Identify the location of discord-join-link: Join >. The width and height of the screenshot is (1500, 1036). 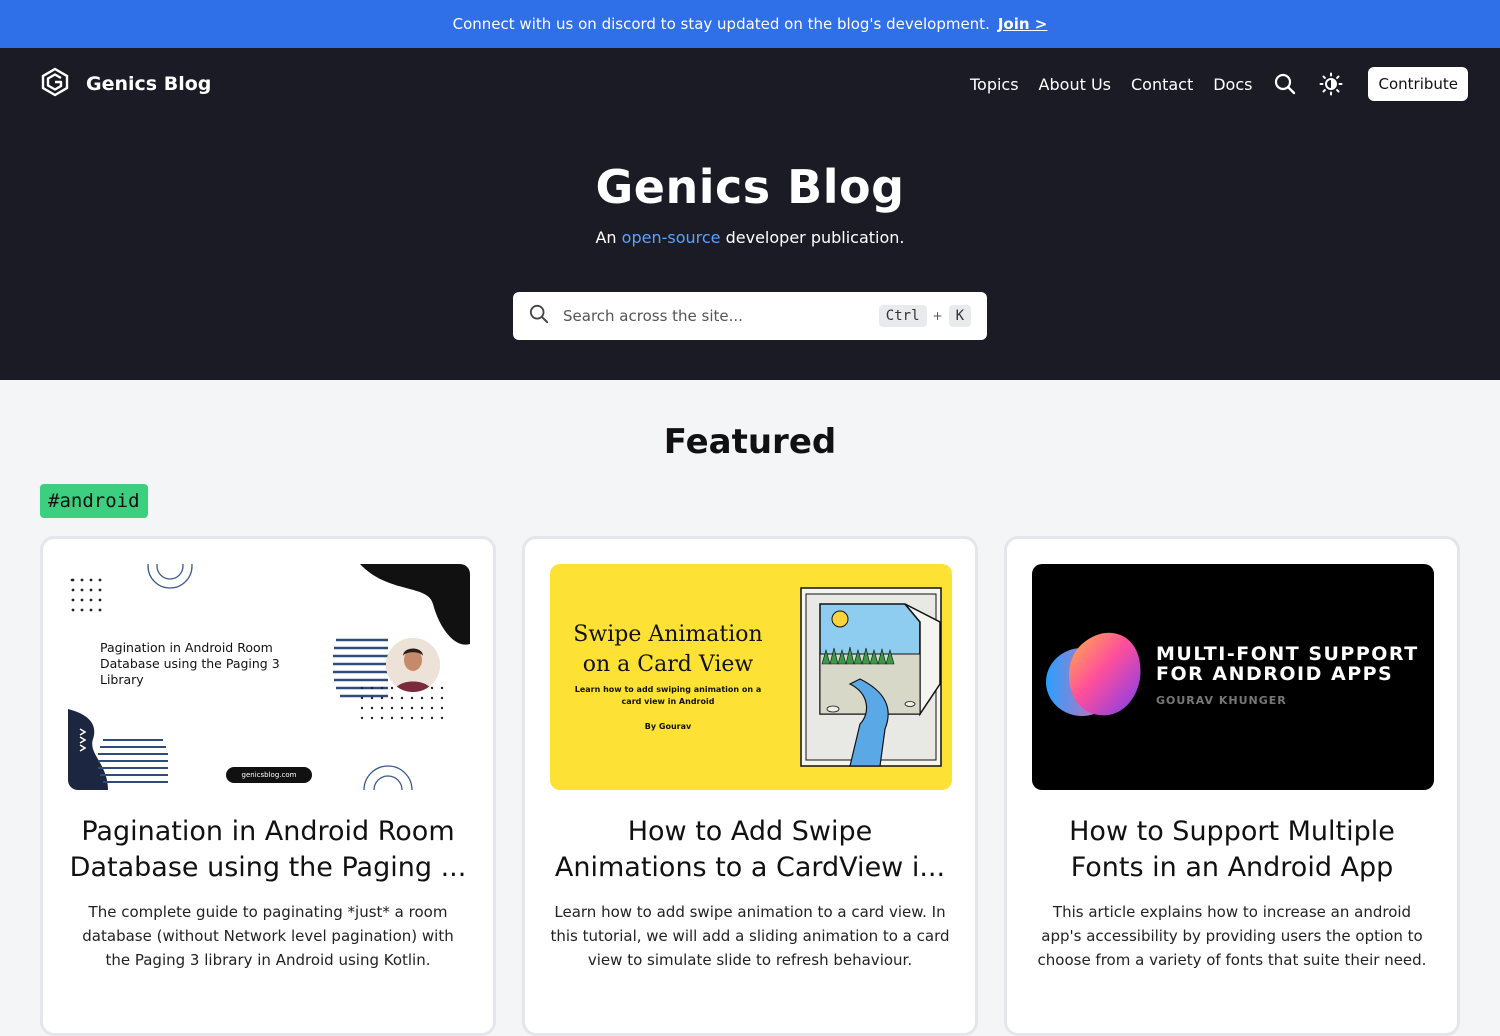
(1023, 24).